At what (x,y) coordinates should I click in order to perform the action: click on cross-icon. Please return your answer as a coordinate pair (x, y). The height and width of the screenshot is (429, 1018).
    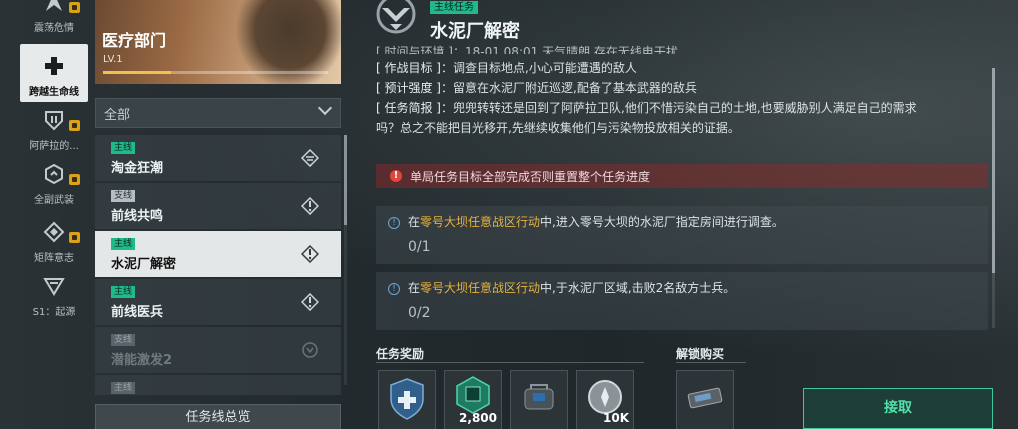
    Looking at the image, I should click on (54, 66).